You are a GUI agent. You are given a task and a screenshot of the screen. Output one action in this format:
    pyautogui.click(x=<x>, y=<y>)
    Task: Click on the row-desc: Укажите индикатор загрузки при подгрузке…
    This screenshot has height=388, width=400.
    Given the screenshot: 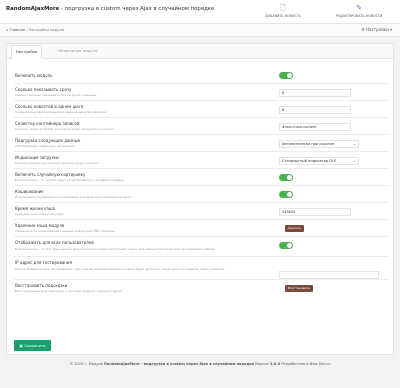 What is the action you would take?
    pyautogui.click(x=57, y=163)
    